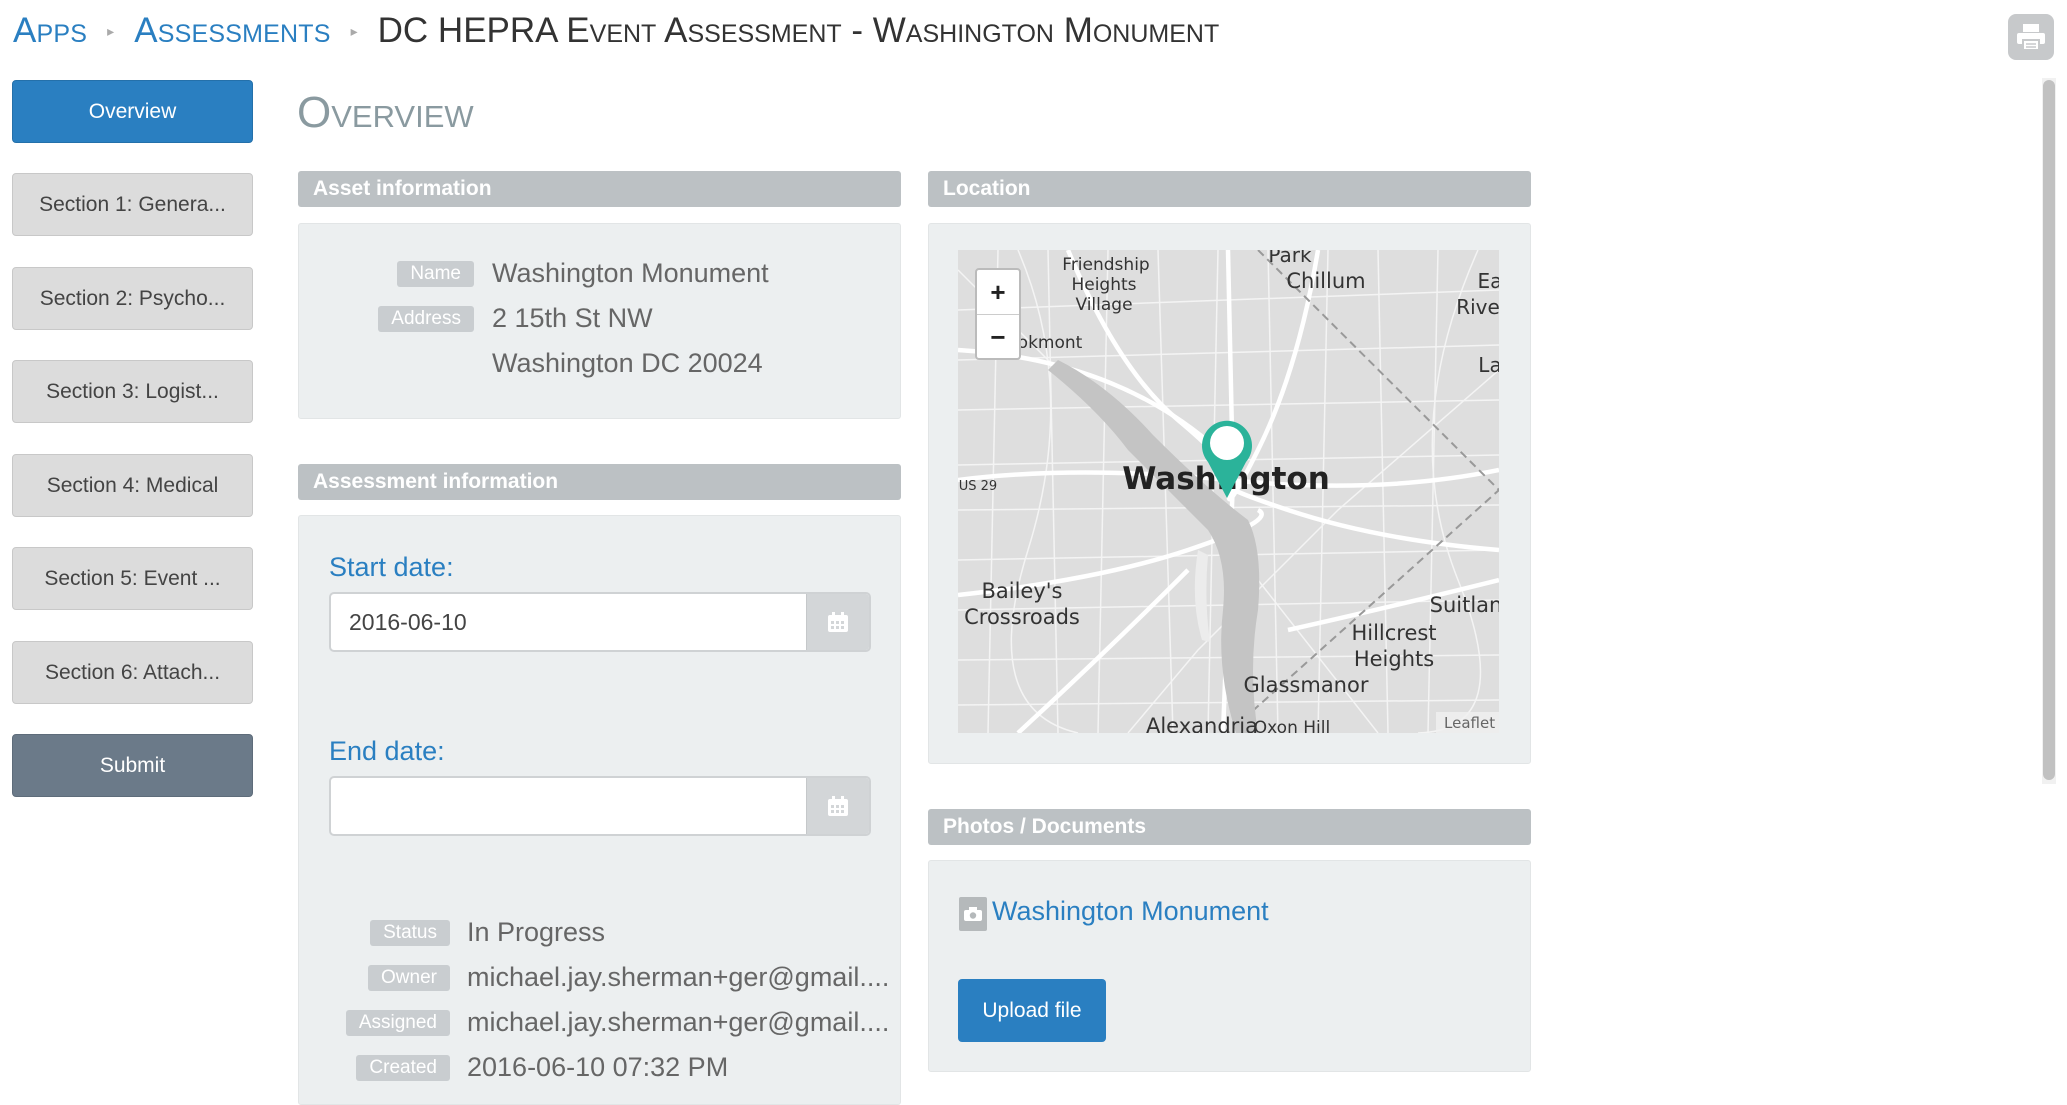  I want to click on breadcrumb-apps: Apps, so click(50, 31).